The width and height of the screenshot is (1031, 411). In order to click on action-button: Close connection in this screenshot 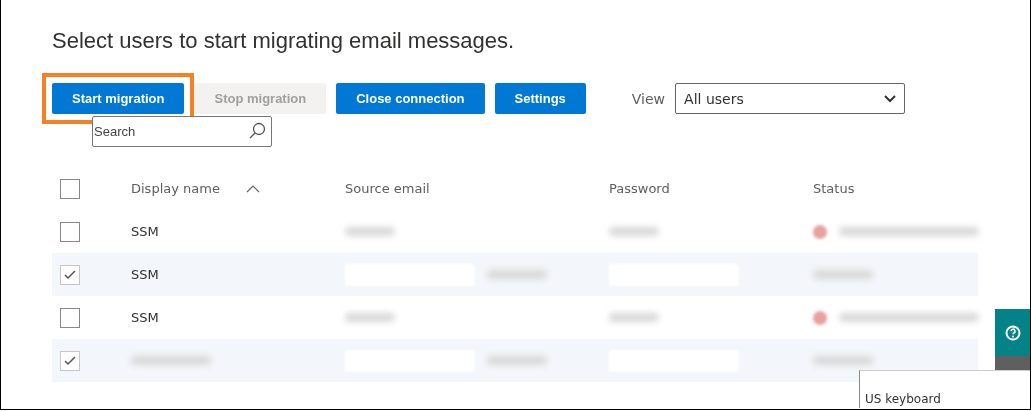, I will do `click(410, 98)`.